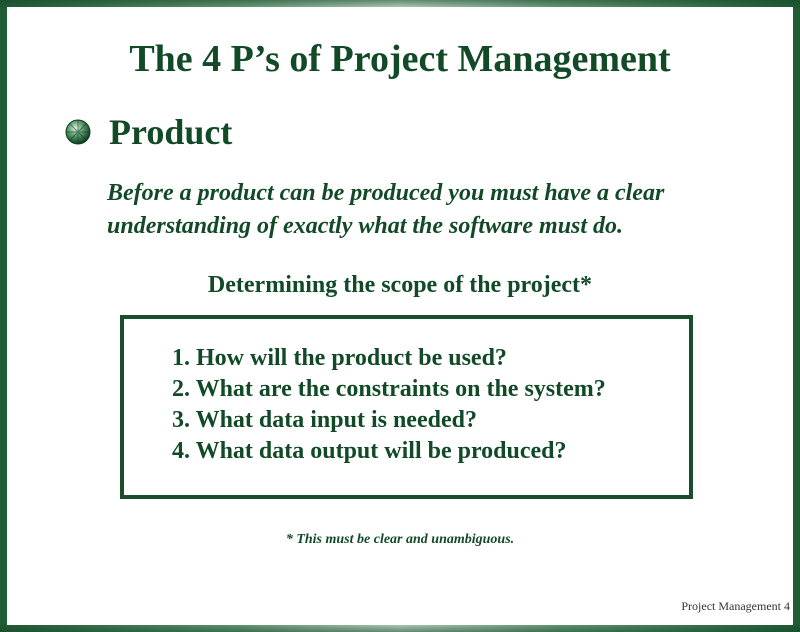 The width and height of the screenshot is (800, 632). What do you see at coordinates (171, 132) in the screenshot?
I see `section-heading: Product` at bounding box center [171, 132].